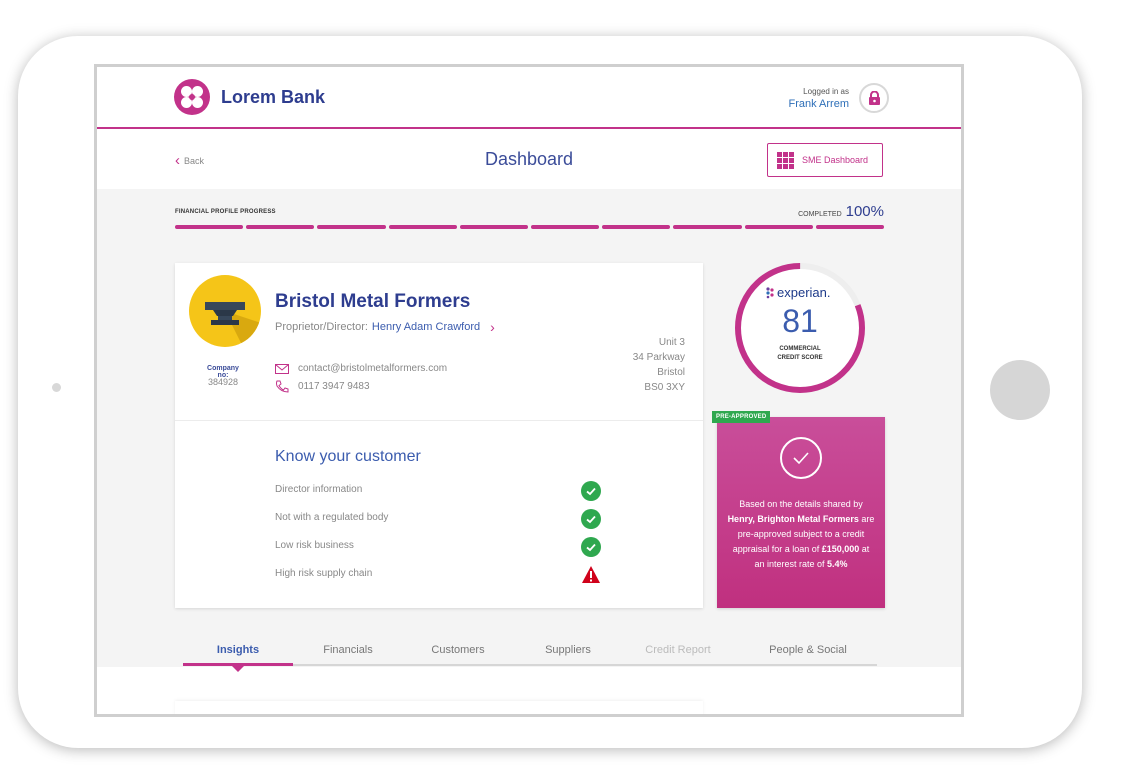 The width and height of the screenshot is (1132, 780). I want to click on sme-dashboard-button: SME Dashboard, so click(825, 160).